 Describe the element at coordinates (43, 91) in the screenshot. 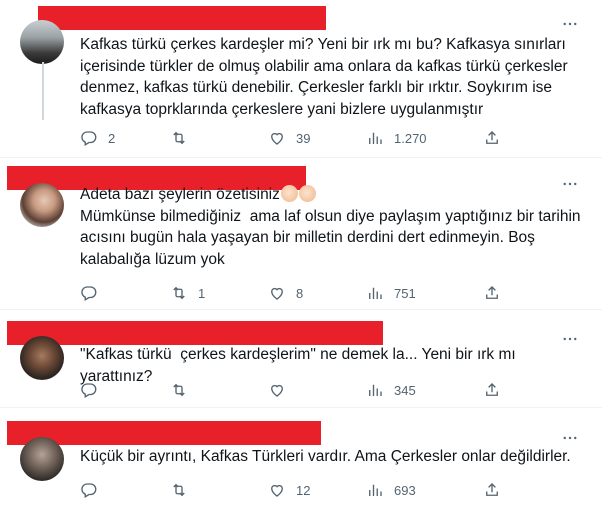

I see `thread-line` at that location.